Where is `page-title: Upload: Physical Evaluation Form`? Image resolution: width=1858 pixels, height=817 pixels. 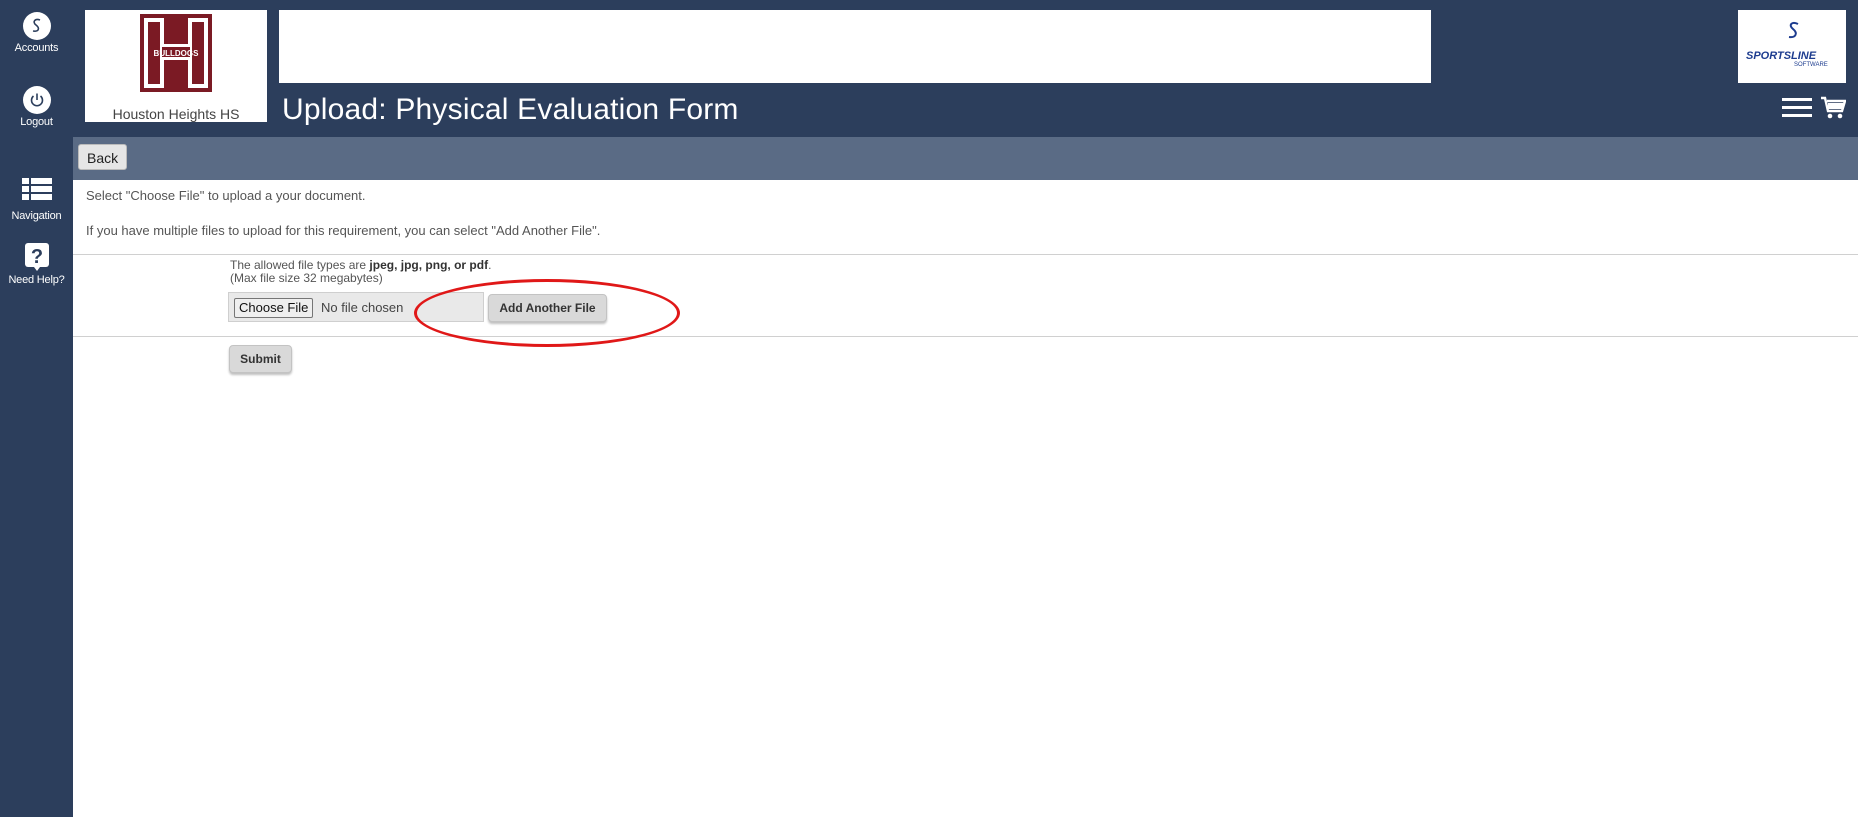 page-title: Upload: Physical Evaluation Form is located at coordinates (510, 109).